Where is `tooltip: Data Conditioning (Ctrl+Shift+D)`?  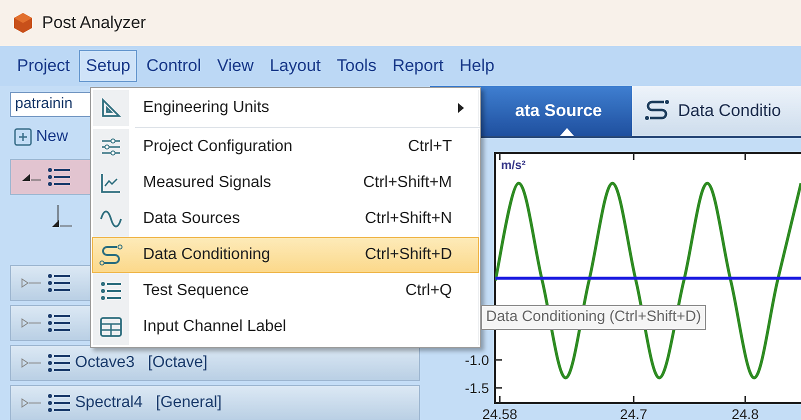 tooltip: Data Conditioning (Ctrl+Shift+D) is located at coordinates (593, 317).